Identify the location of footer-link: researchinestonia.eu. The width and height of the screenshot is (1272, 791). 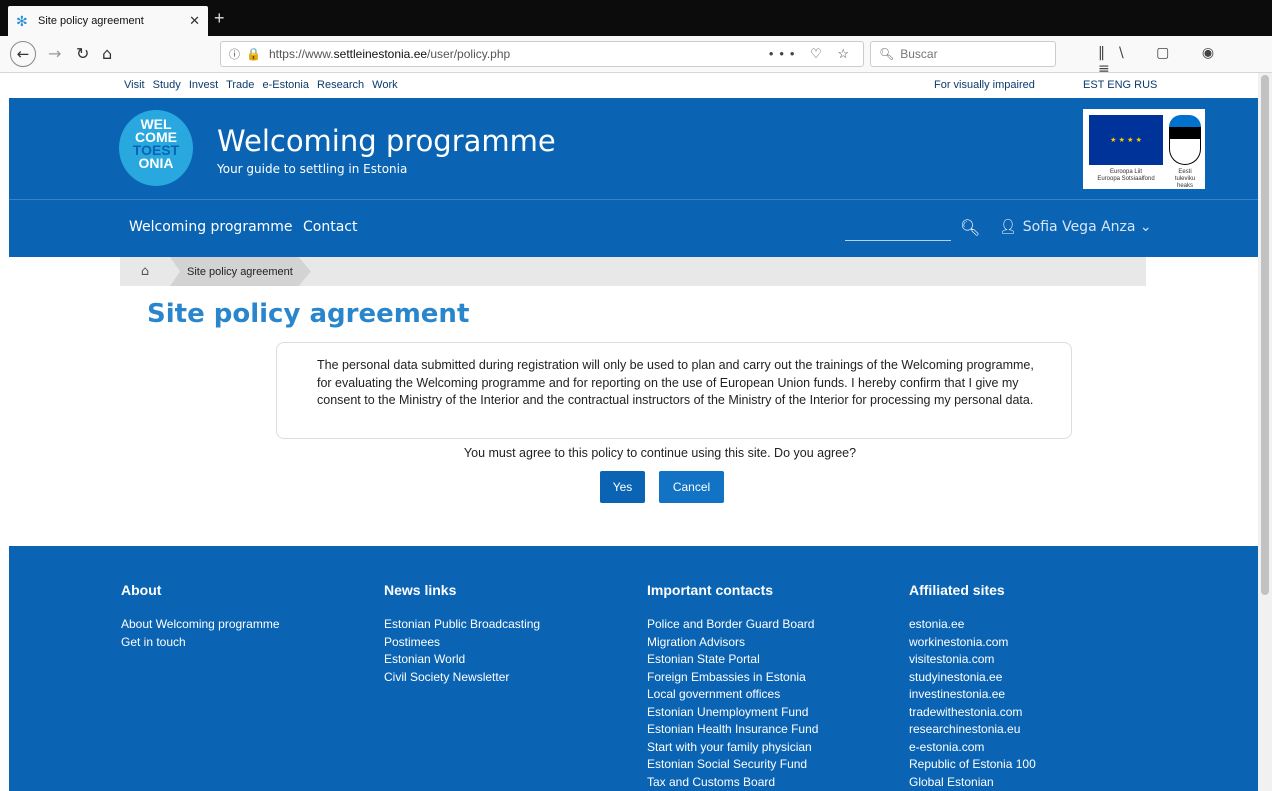
(972, 730).